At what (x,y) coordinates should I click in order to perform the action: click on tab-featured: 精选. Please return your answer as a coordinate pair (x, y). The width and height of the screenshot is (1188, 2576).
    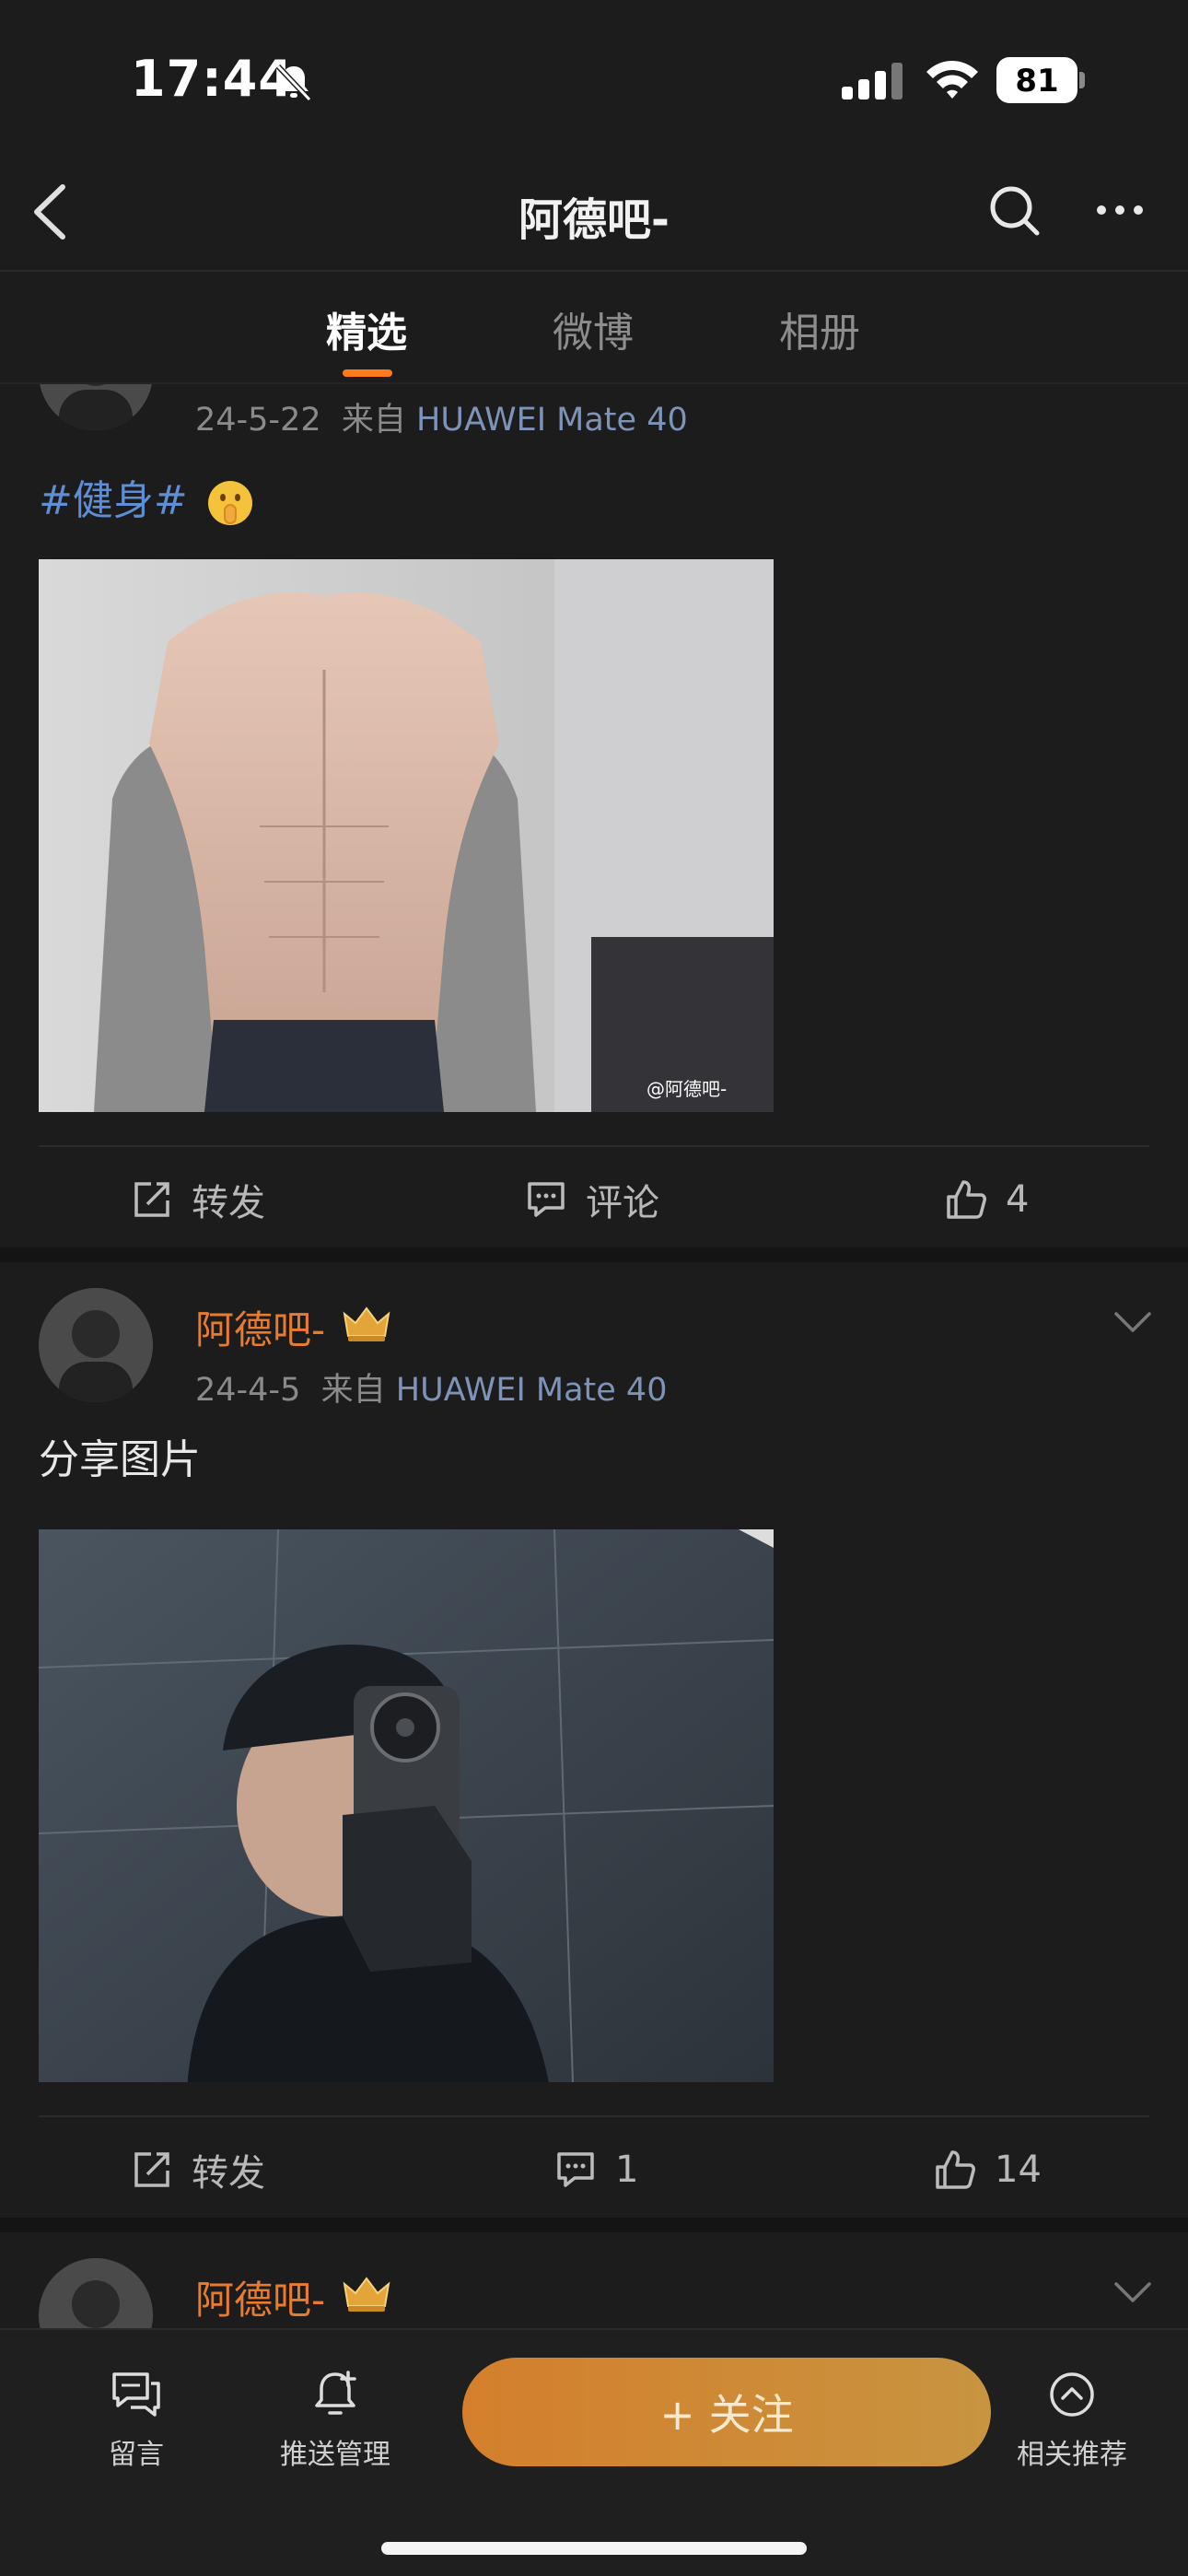
    Looking at the image, I should click on (366, 328).